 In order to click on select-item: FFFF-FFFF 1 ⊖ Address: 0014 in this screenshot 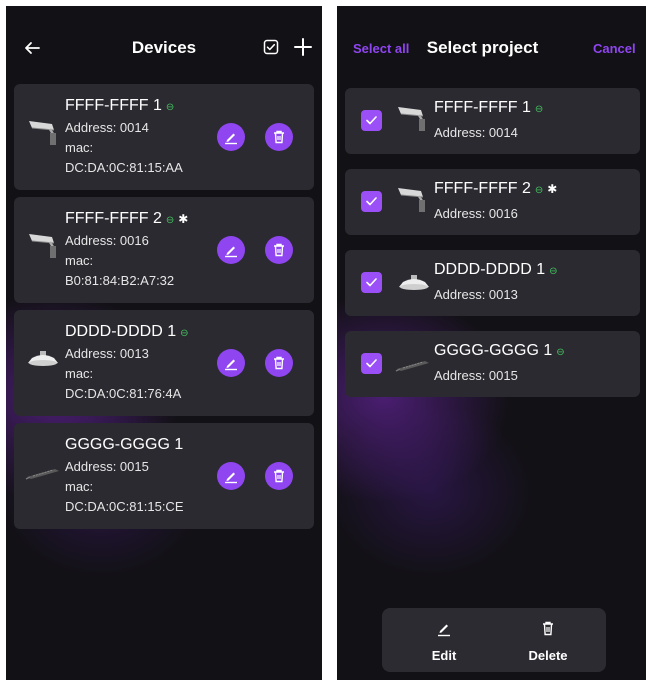, I will do `click(492, 121)`.